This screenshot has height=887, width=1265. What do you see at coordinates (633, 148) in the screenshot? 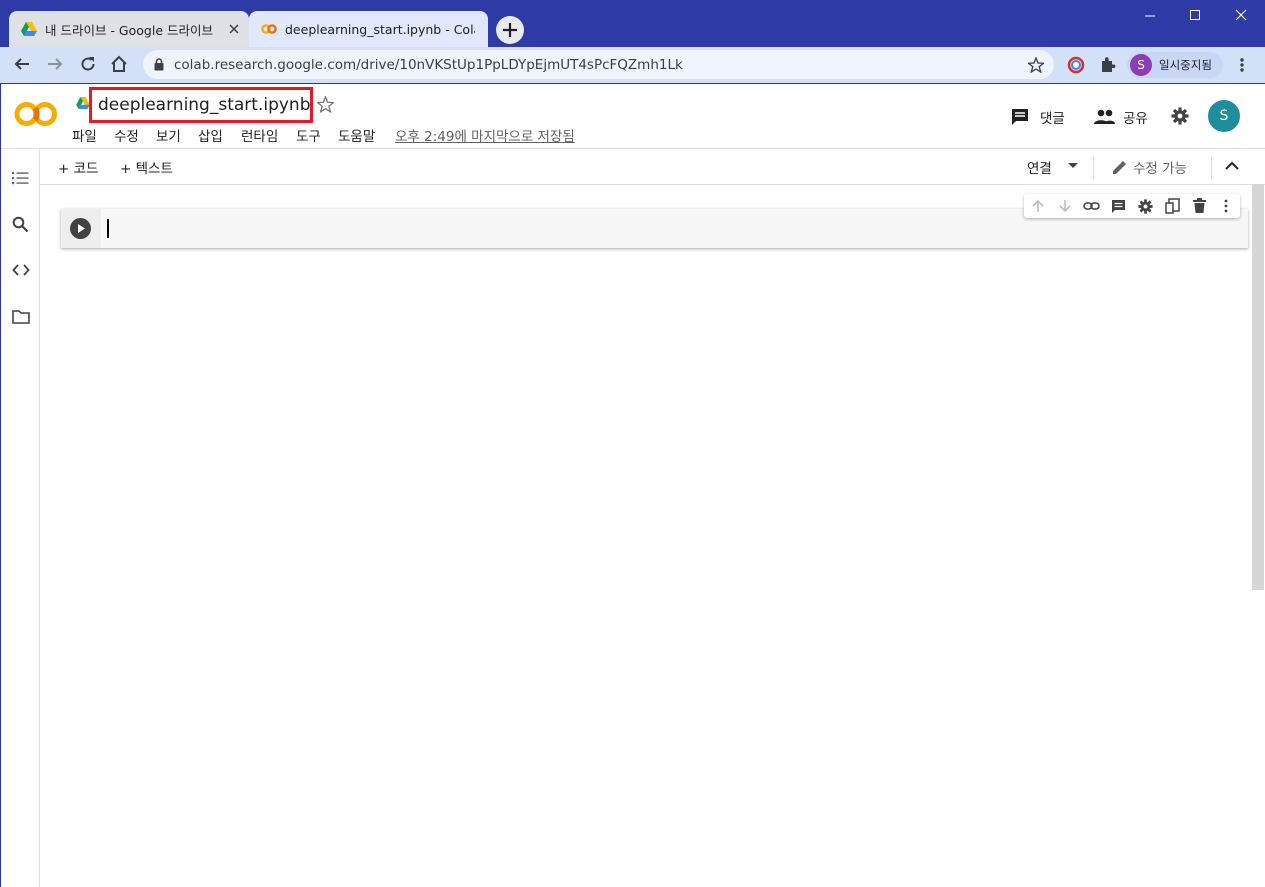
I see `header-divider` at bounding box center [633, 148].